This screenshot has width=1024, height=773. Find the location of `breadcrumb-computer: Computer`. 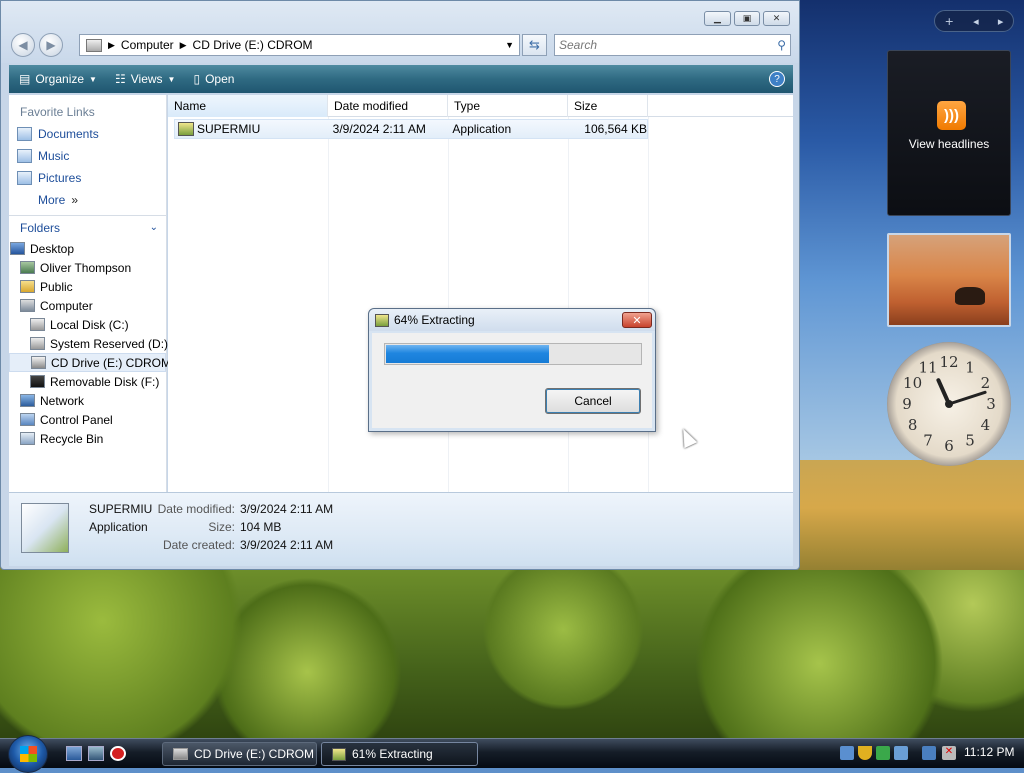

breadcrumb-computer: Computer is located at coordinates (147, 45).